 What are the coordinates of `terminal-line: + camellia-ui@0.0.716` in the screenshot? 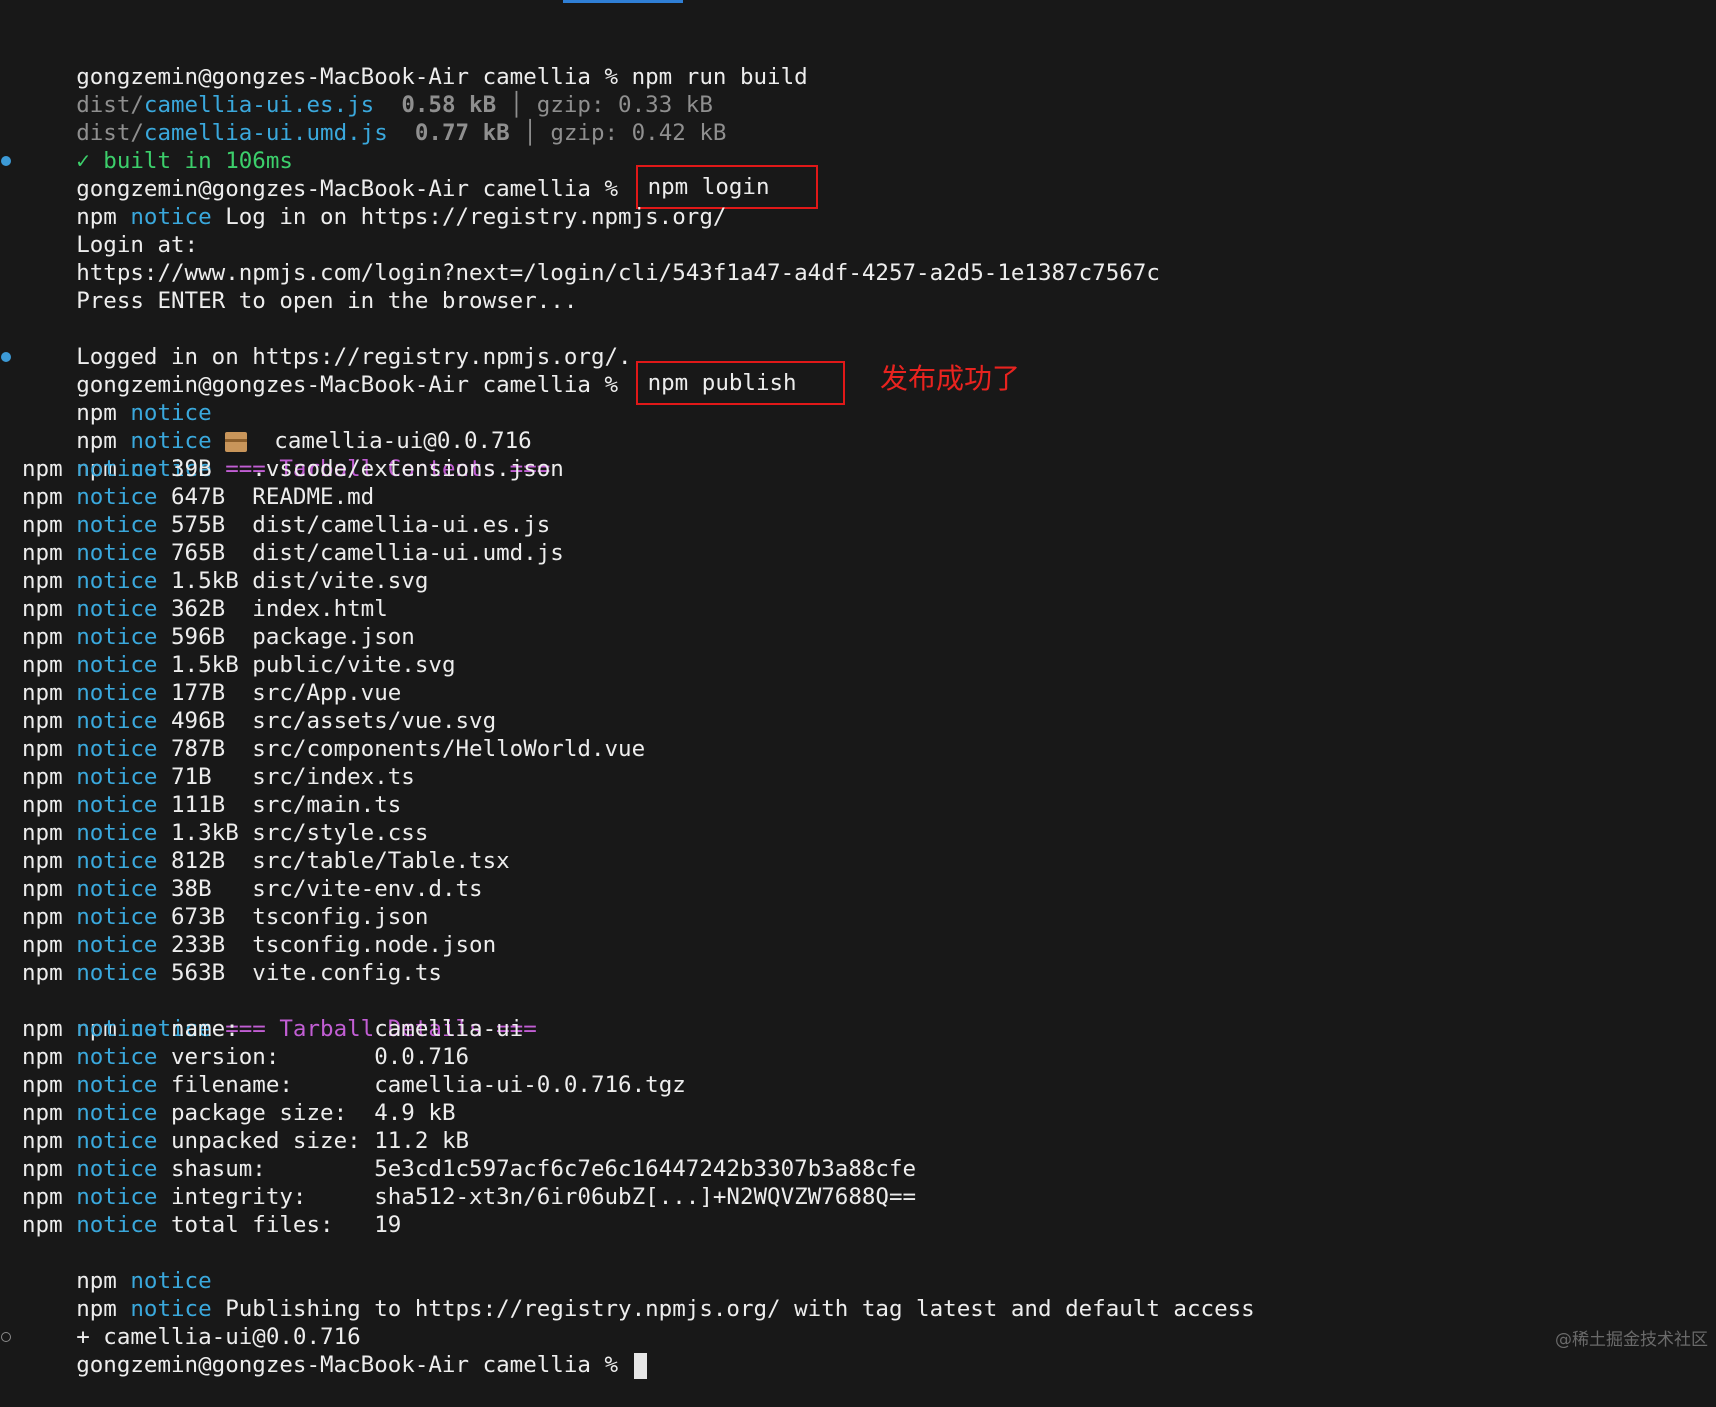 It's located at (858, 1322).